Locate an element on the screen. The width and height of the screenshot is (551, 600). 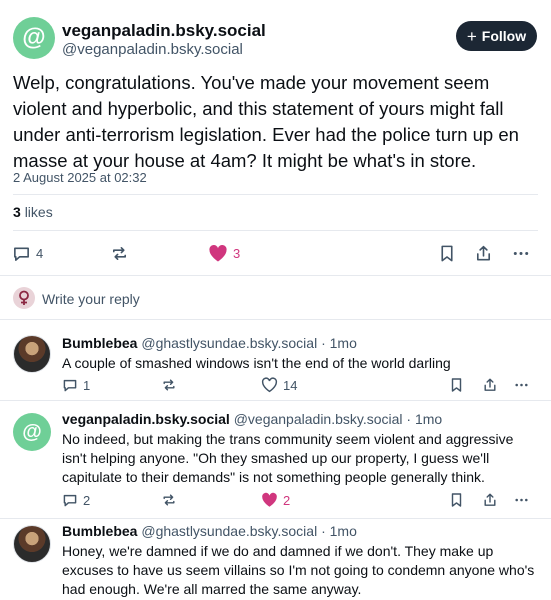
reply-button: 2 is located at coordinates (76, 500).